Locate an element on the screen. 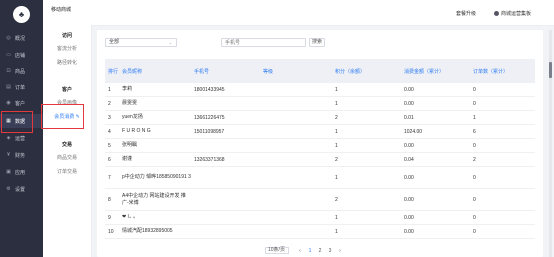  sidebar-item-customer: ◉ 客户 is located at coordinates (21, 103).